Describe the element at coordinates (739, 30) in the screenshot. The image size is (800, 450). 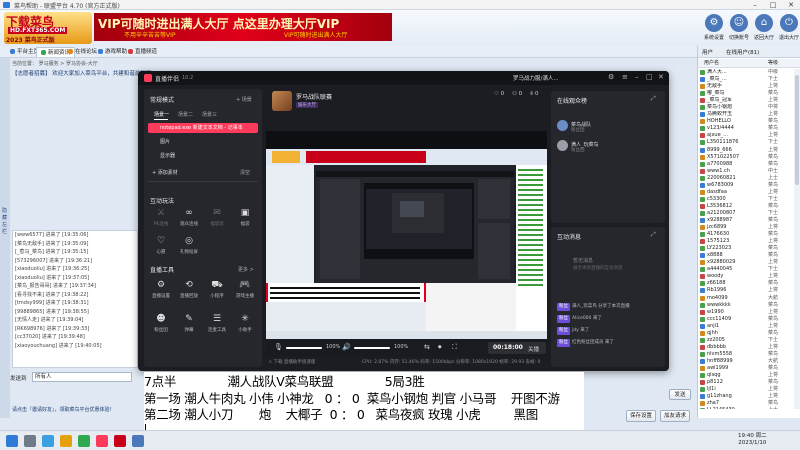
I see `top-icon-1: ☺ 切换账号` at that location.